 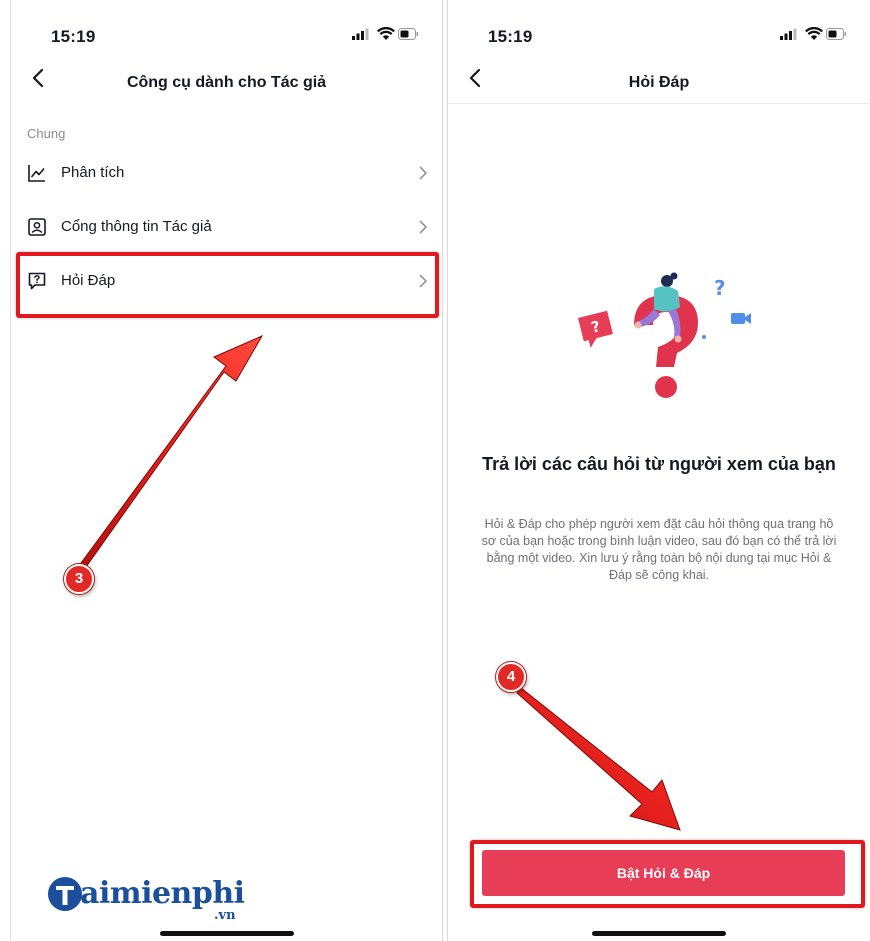 I want to click on qa-headline: Trả lời các câu hỏi từ người xem của bạn, so click(x=659, y=464).